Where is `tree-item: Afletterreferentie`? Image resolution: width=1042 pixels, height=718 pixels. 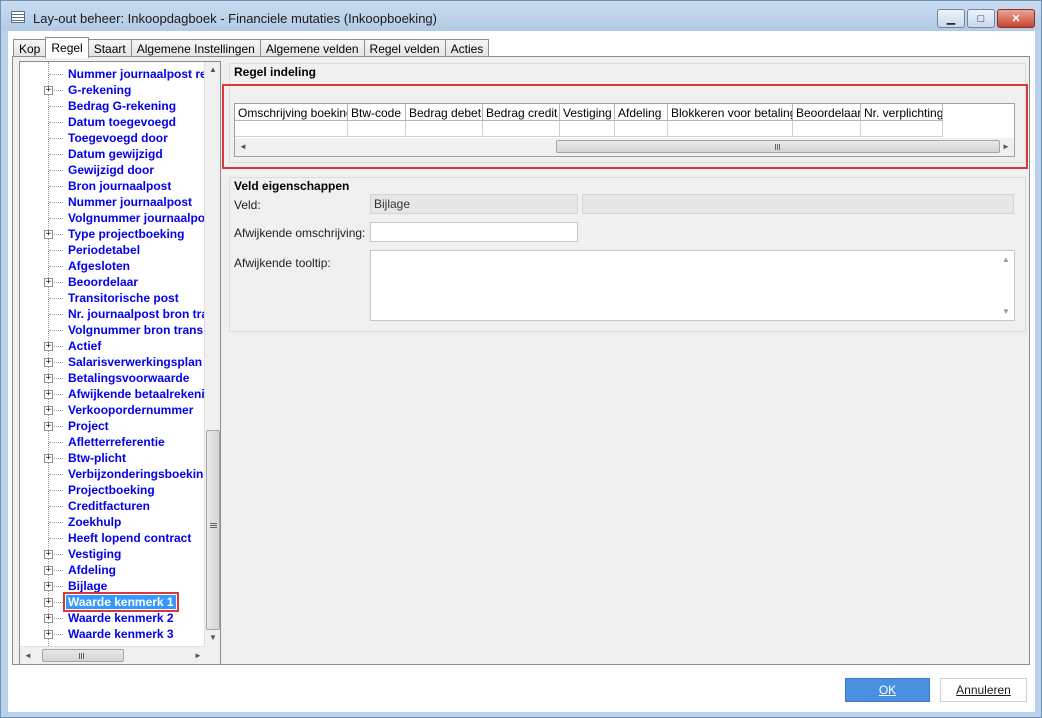
tree-item: Afletterreferentie is located at coordinates (113, 442).